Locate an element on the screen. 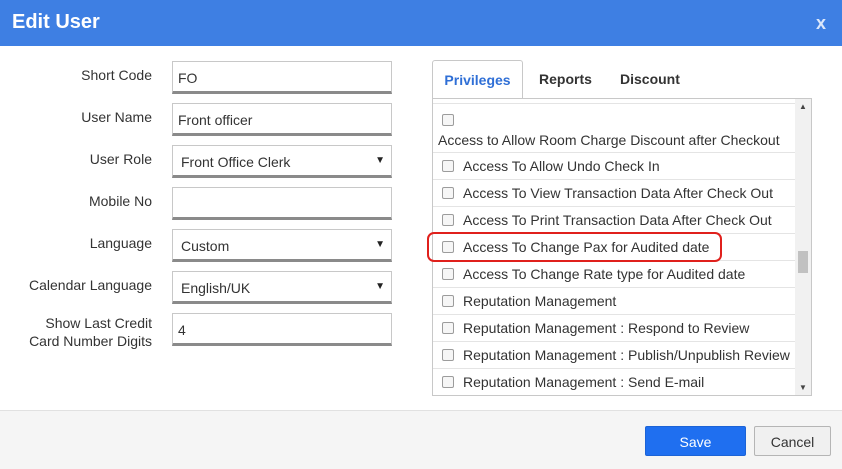  scrollbar-thumb is located at coordinates (803, 262).